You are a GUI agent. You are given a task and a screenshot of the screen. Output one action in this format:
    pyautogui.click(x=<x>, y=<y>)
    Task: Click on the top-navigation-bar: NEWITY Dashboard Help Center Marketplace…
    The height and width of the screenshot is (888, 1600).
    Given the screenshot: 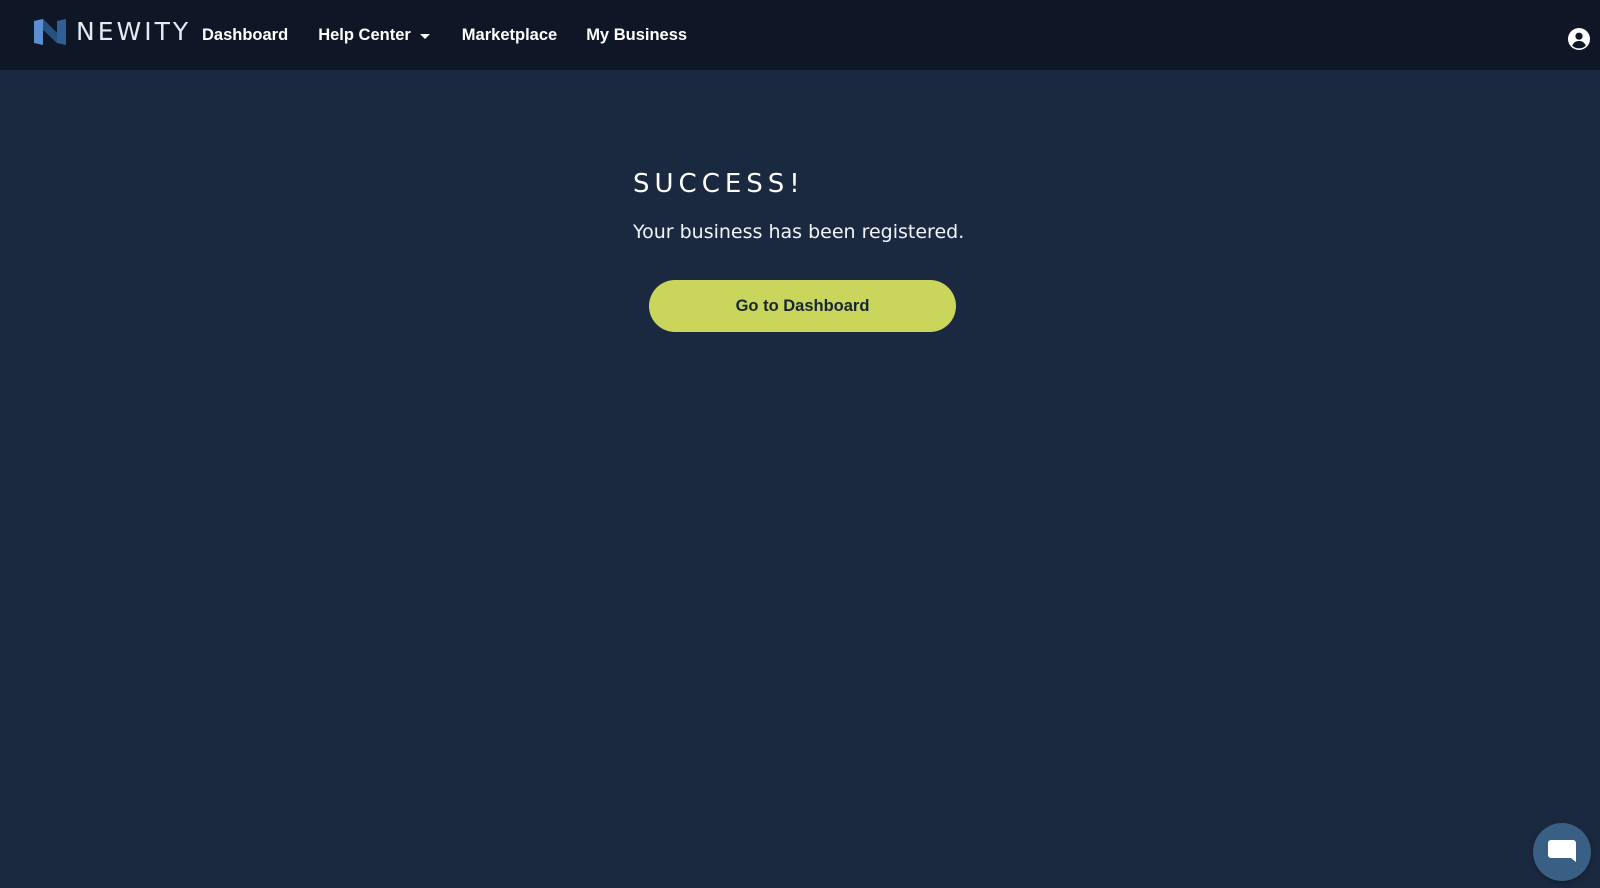 What is the action you would take?
    pyautogui.click(x=800, y=35)
    